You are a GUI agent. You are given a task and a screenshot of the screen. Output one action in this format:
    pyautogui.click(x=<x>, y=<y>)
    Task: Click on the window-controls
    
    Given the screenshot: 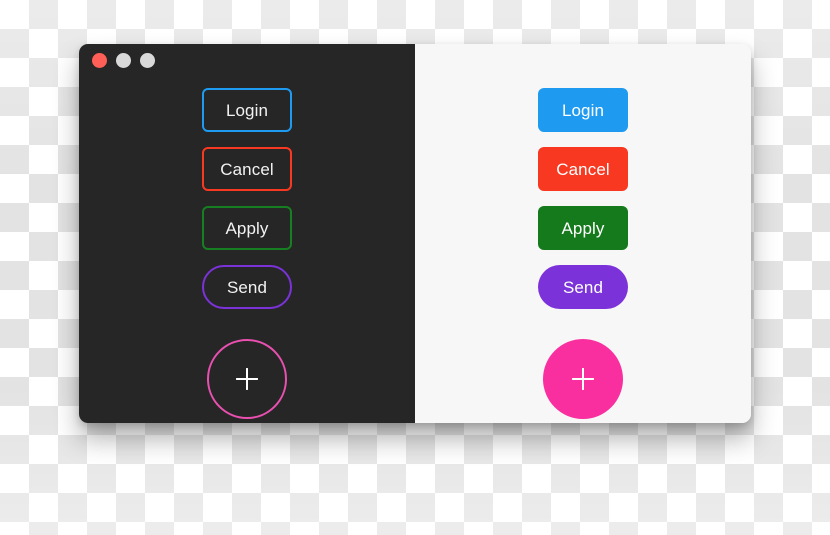 What is the action you would take?
    pyautogui.click(x=123, y=60)
    